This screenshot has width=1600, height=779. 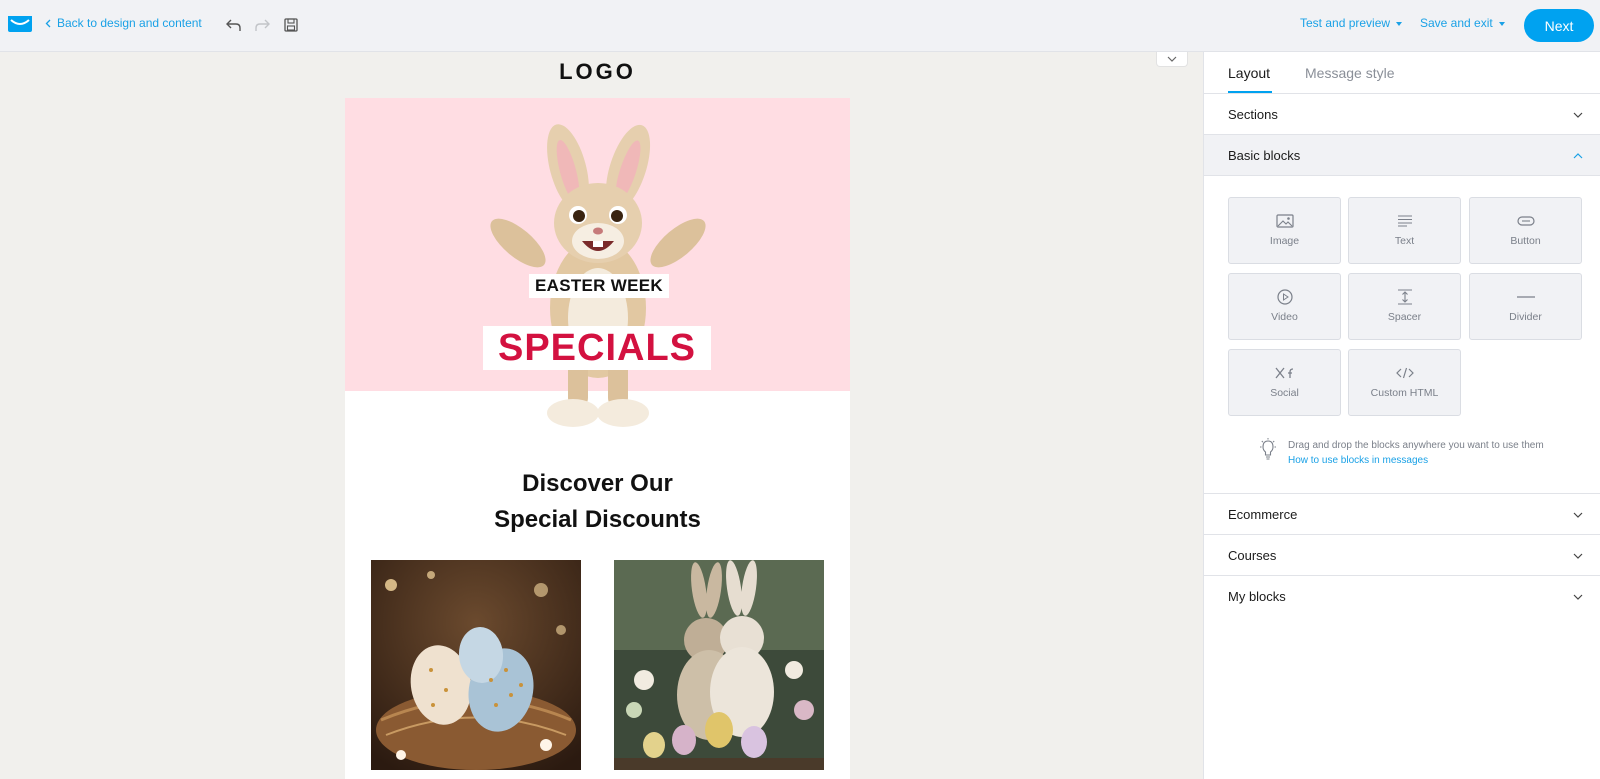 What do you see at coordinates (291, 25) in the screenshot?
I see `save-icon` at bounding box center [291, 25].